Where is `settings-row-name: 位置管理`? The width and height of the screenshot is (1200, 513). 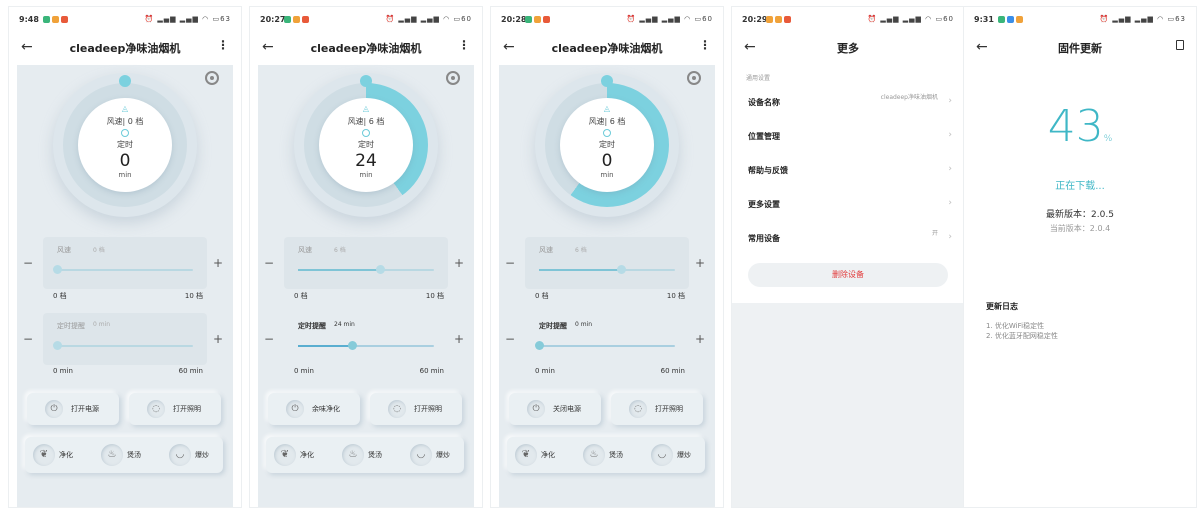
settings-row-name: 位置管理 is located at coordinates (764, 136).